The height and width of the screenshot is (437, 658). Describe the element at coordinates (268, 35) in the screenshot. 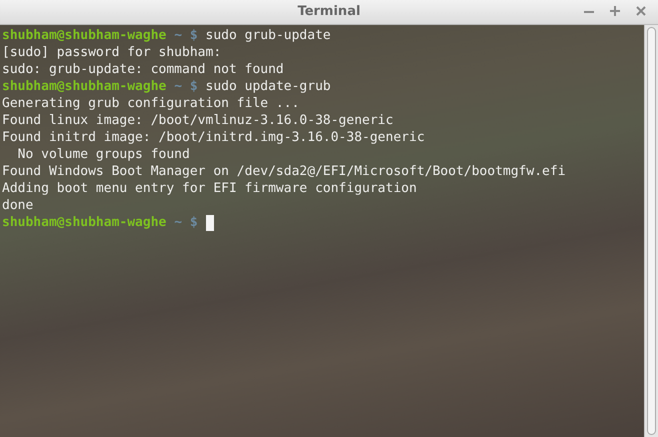

I see `command-text: sudo grub-update` at that location.